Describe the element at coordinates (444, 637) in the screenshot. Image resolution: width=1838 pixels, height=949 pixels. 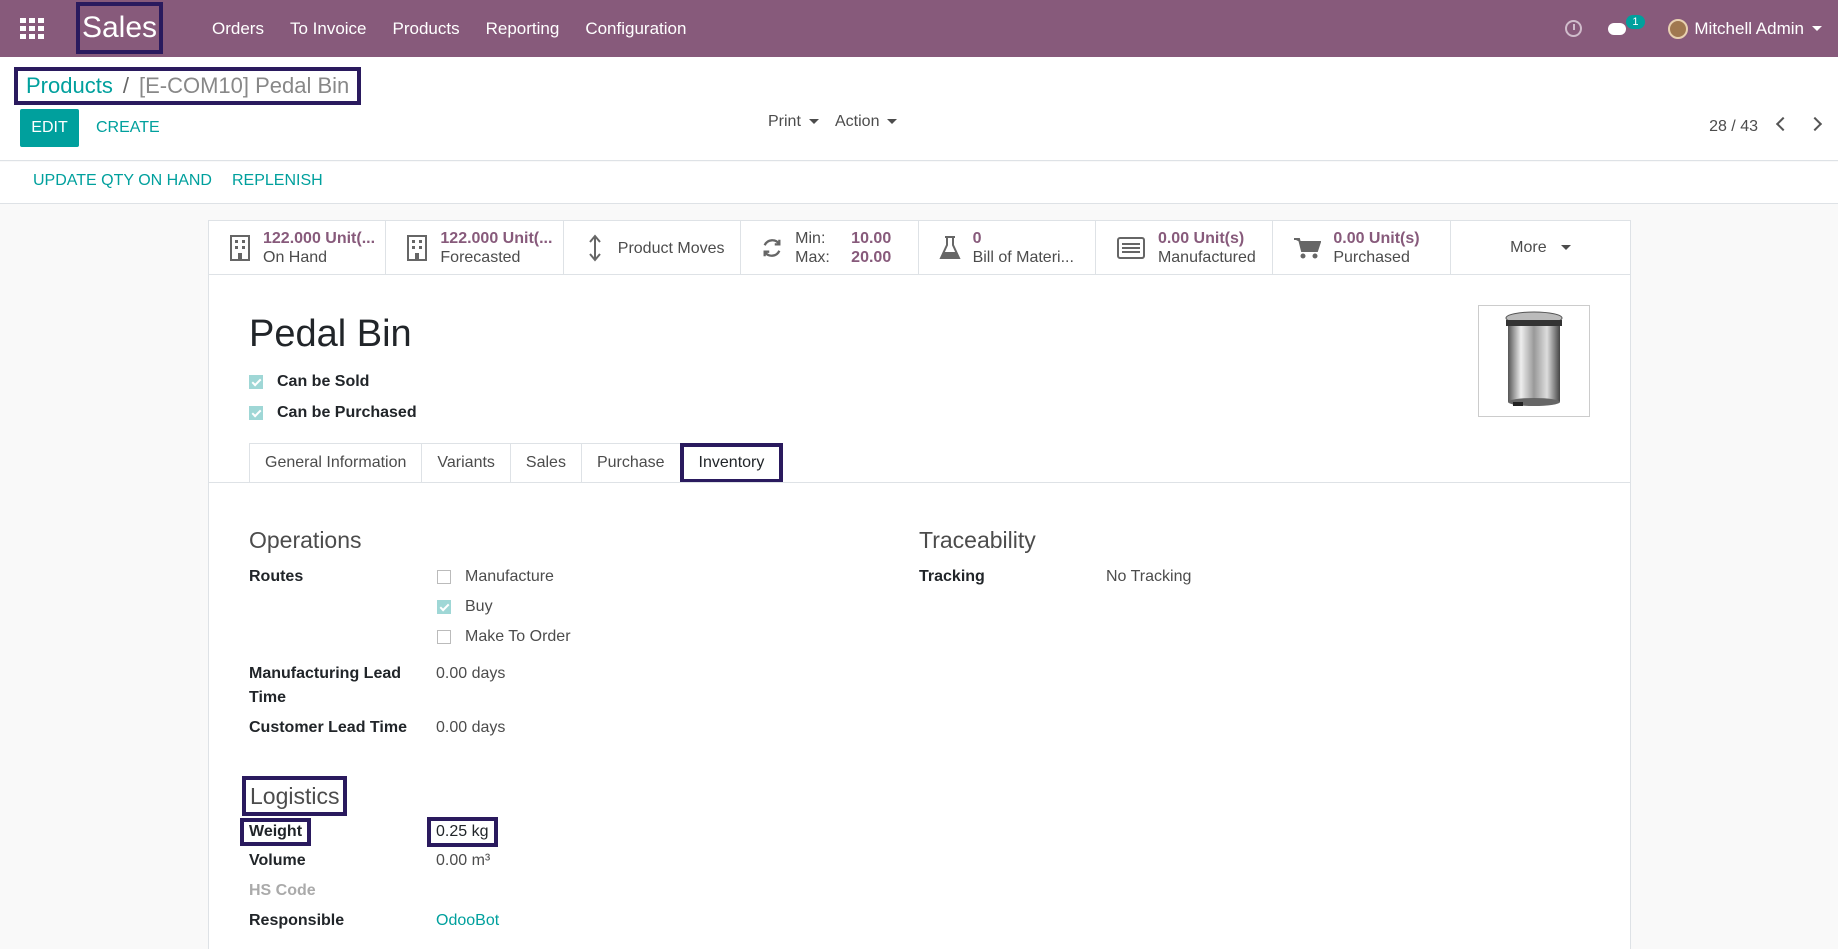
I see `route-mto-checkbox` at that location.